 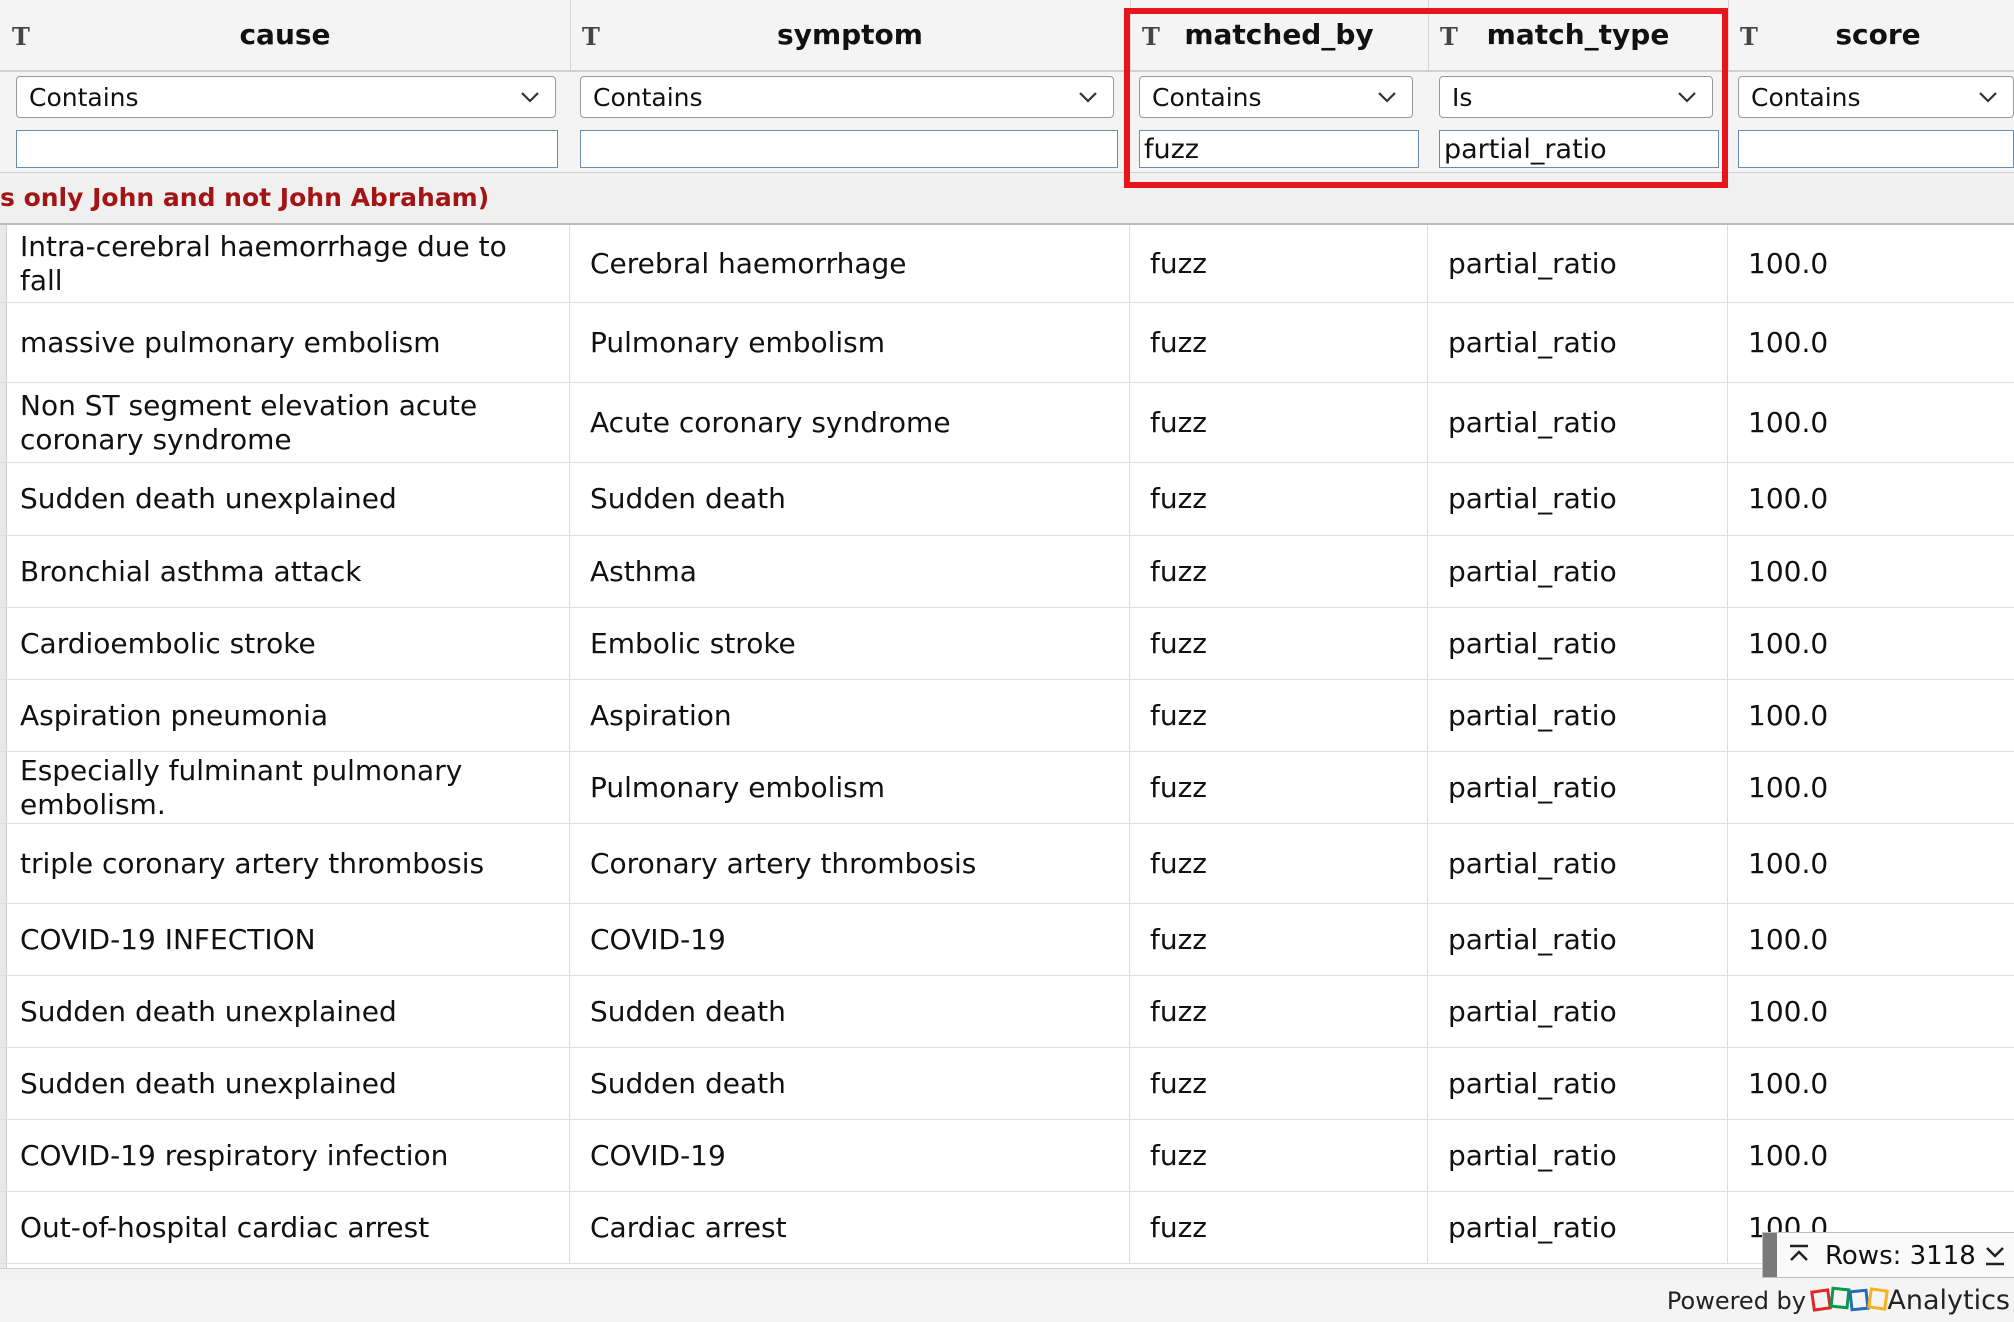 I want to click on column-header-match-type: Tmatch_type, so click(x=1578, y=36).